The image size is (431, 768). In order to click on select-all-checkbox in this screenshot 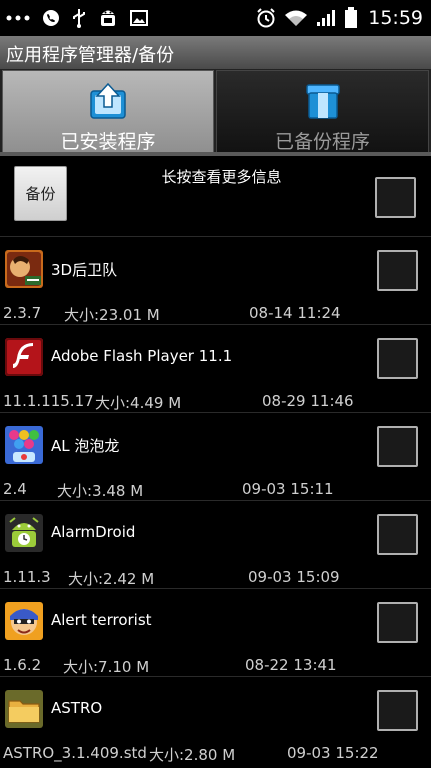, I will do `click(395, 197)`.